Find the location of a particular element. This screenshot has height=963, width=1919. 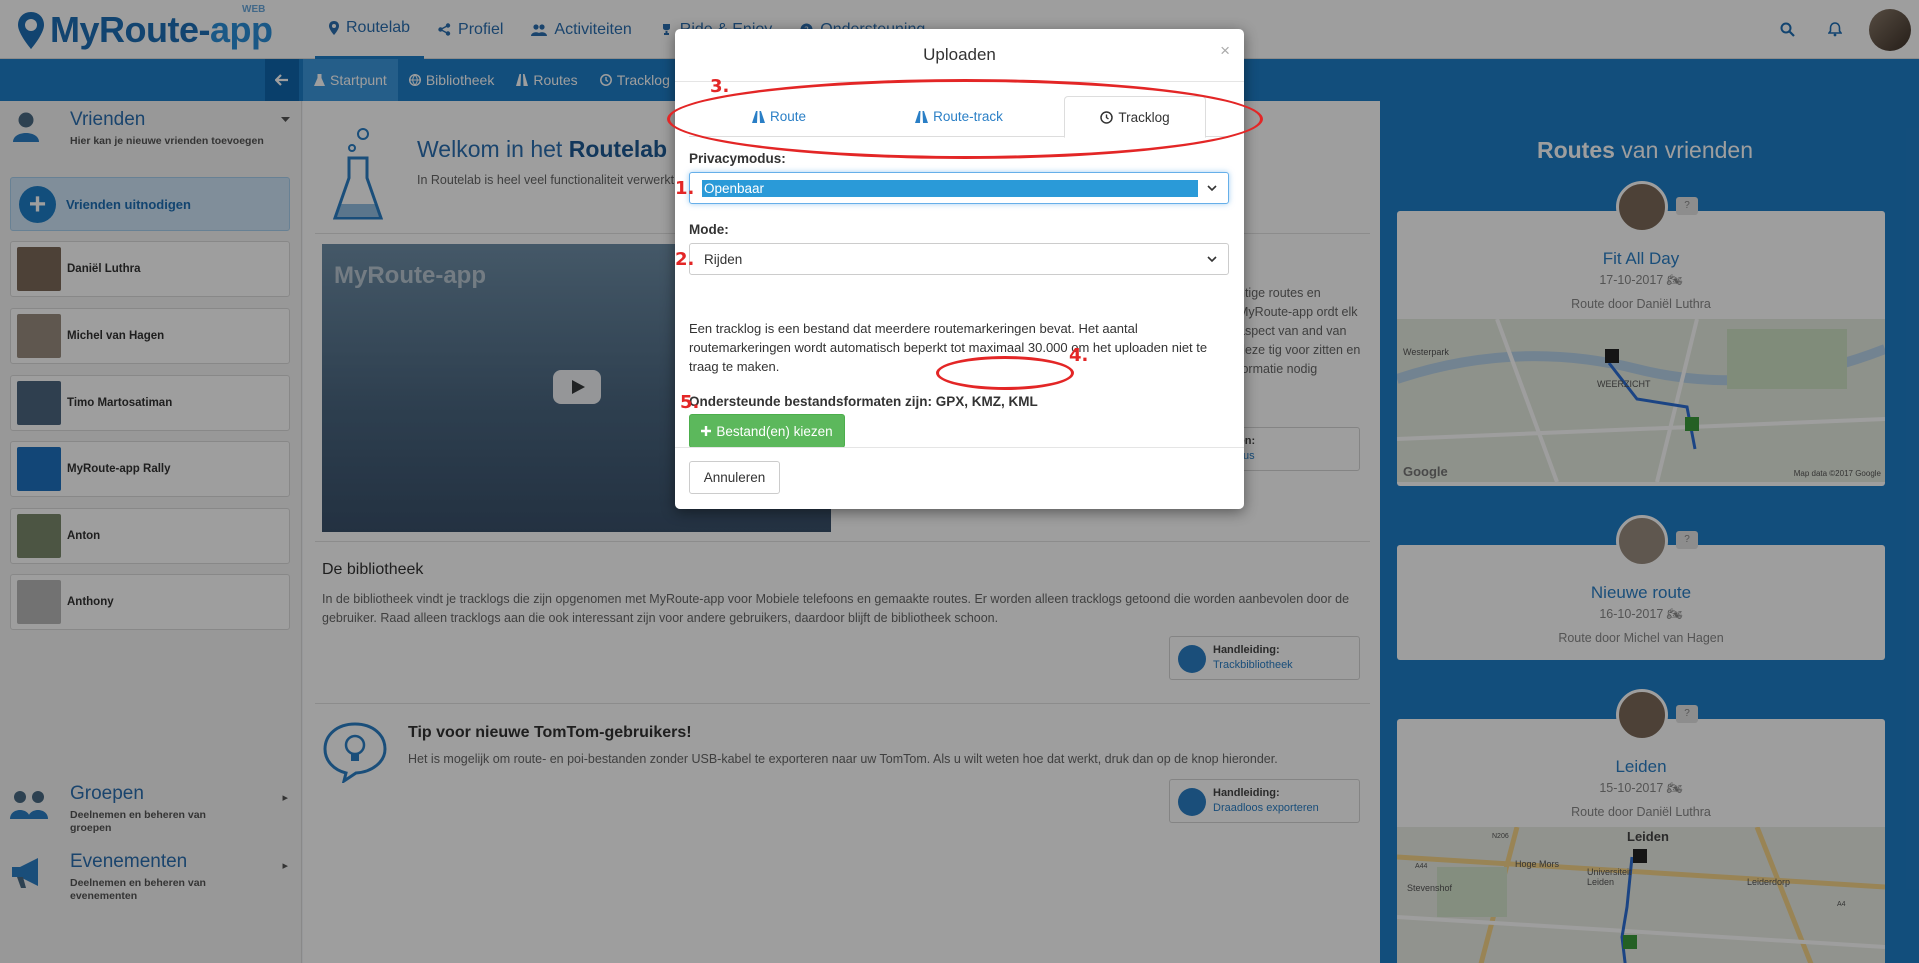

plus-icon is located at coordinates (706, 431).